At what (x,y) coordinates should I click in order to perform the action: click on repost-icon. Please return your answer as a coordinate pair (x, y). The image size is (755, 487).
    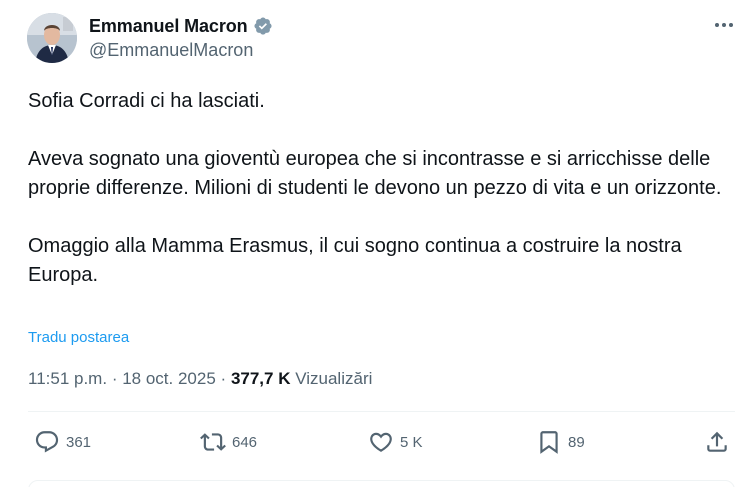
    Looking at the image, I should click on (213, 442).